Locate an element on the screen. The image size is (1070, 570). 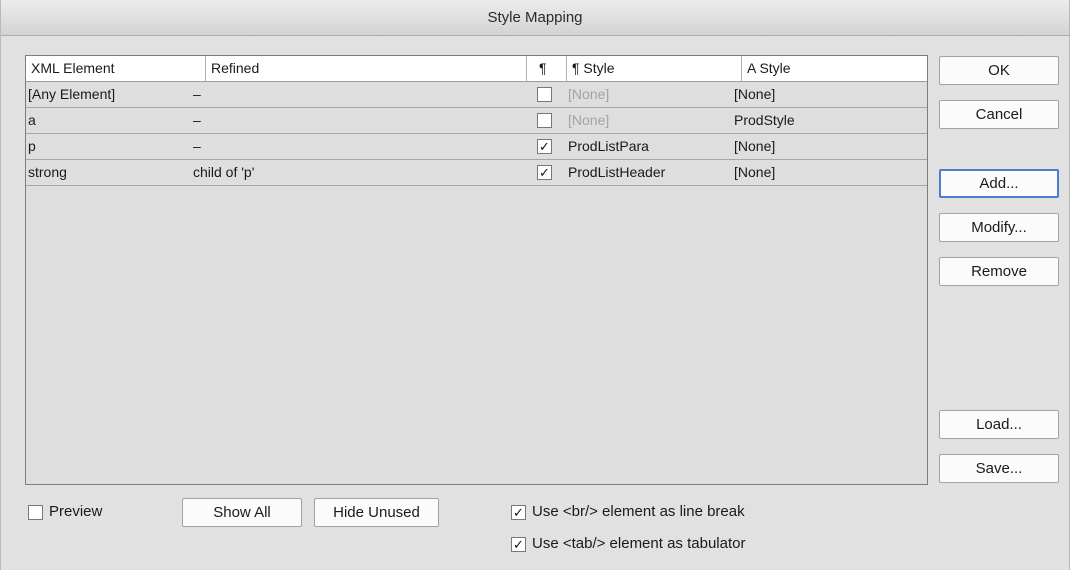
row-element: p is located at coordinates (32, 146).